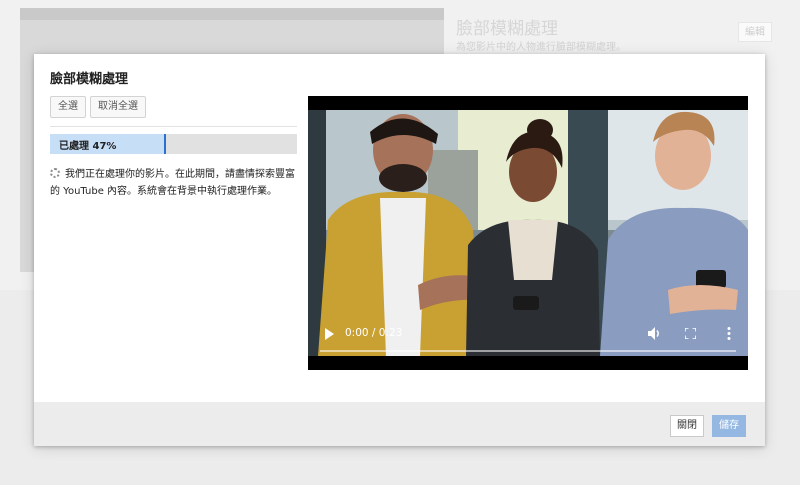 This screenshot has height=485, width=800. What do you see at coordinates (729, 426) in the screenshot?
I see `save-button: 儲存` at bounding box center [729, 426].